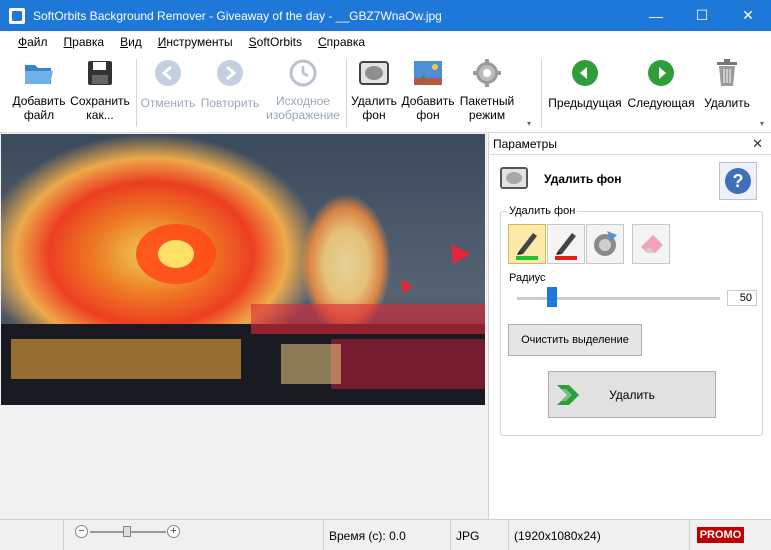 The width and height of the screenshot is (771, 550). I want to click on zoom-control: − +, so click(194, 535).